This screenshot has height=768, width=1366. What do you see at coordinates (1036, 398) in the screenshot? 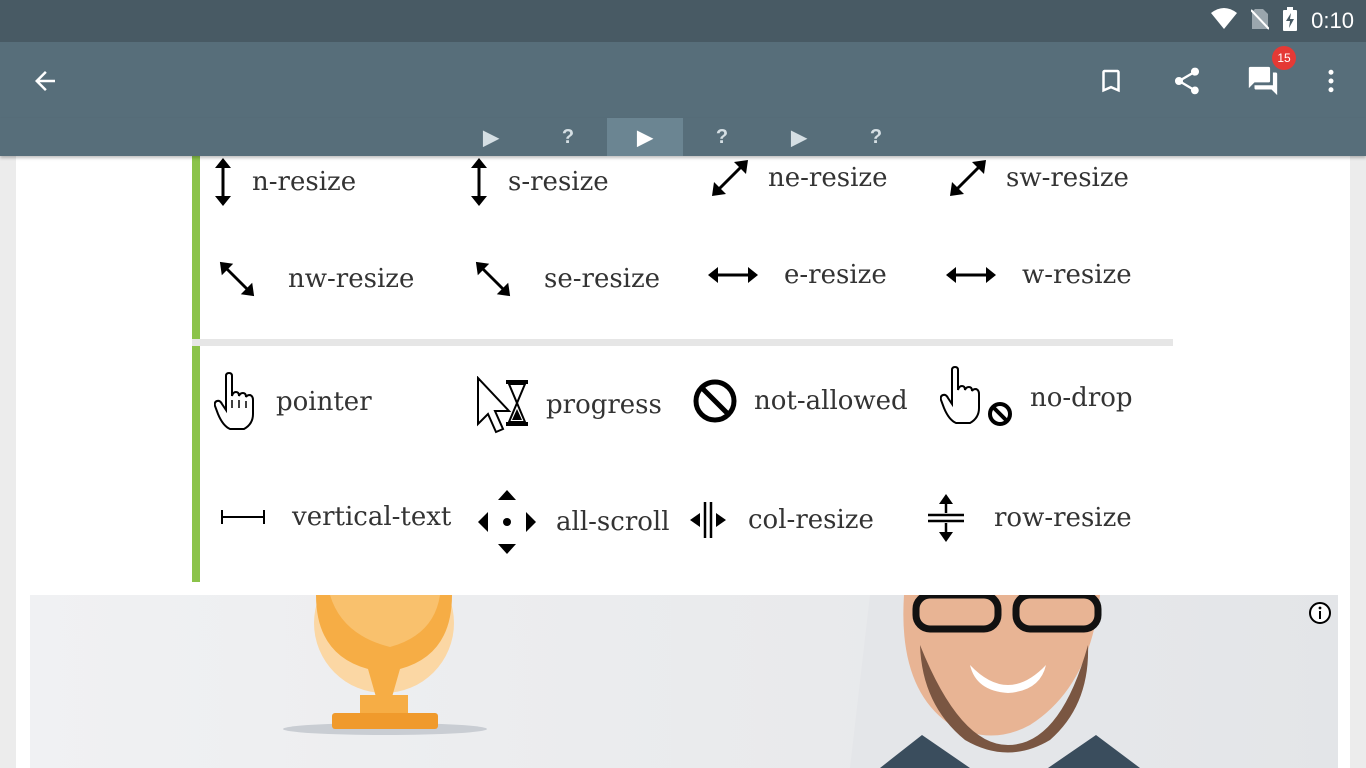
I see `cursor-no-drop: no-drop` at bounding box center [1036, 398].